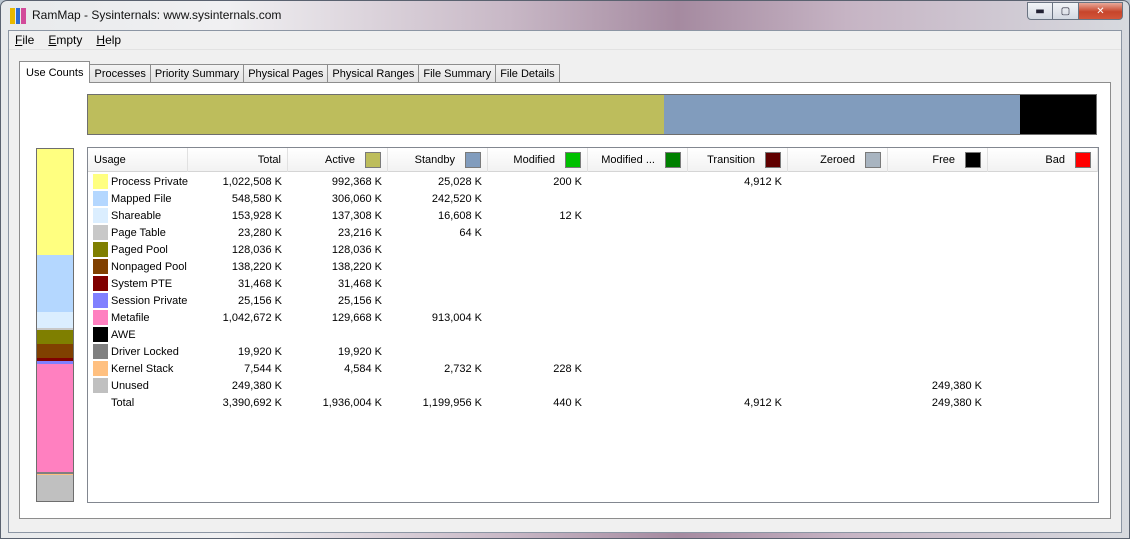 The width and height of the screenshot is (1130, 539). What do you see at coordinates (593, 368) in the screenshot?
I see `table-row: Kernel Stack 7,544 K 4,584 K 2,732 K 228 K` at bounding box center [593, 368].